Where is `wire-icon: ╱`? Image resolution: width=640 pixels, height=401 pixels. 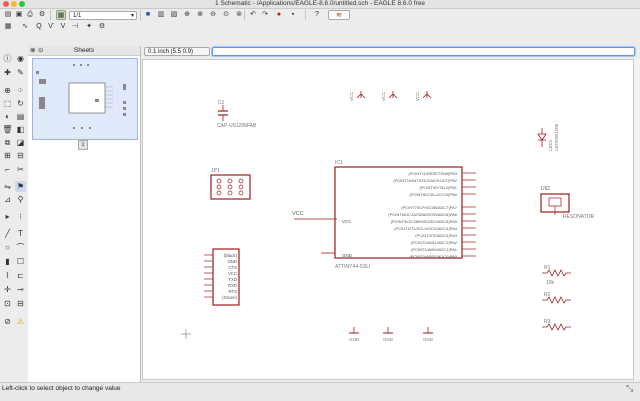
wire-icon: ╱ is located at coordinates (7, 233).